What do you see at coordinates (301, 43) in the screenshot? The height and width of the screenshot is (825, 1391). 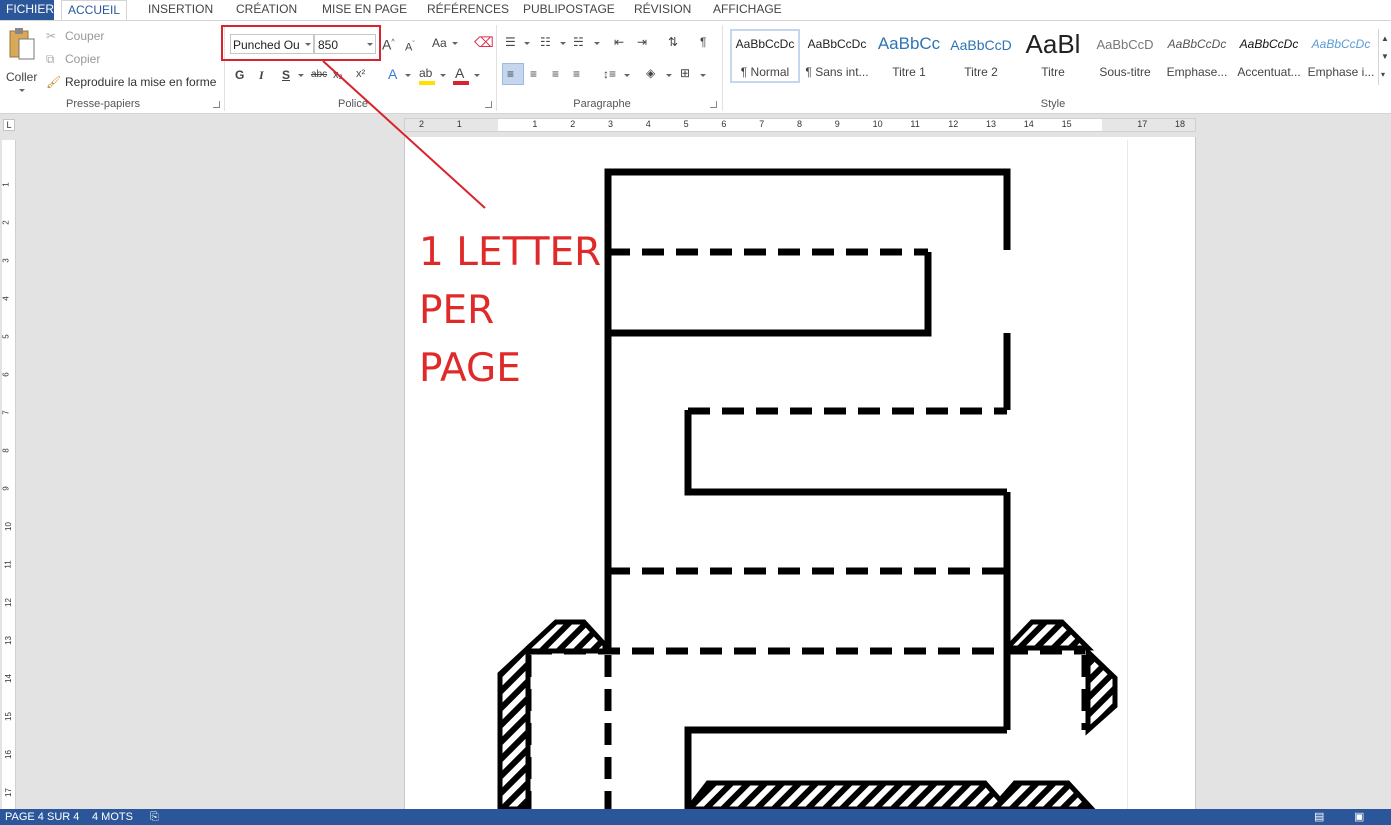 I see `font-box-highlight` at bounding box center [301, 43].